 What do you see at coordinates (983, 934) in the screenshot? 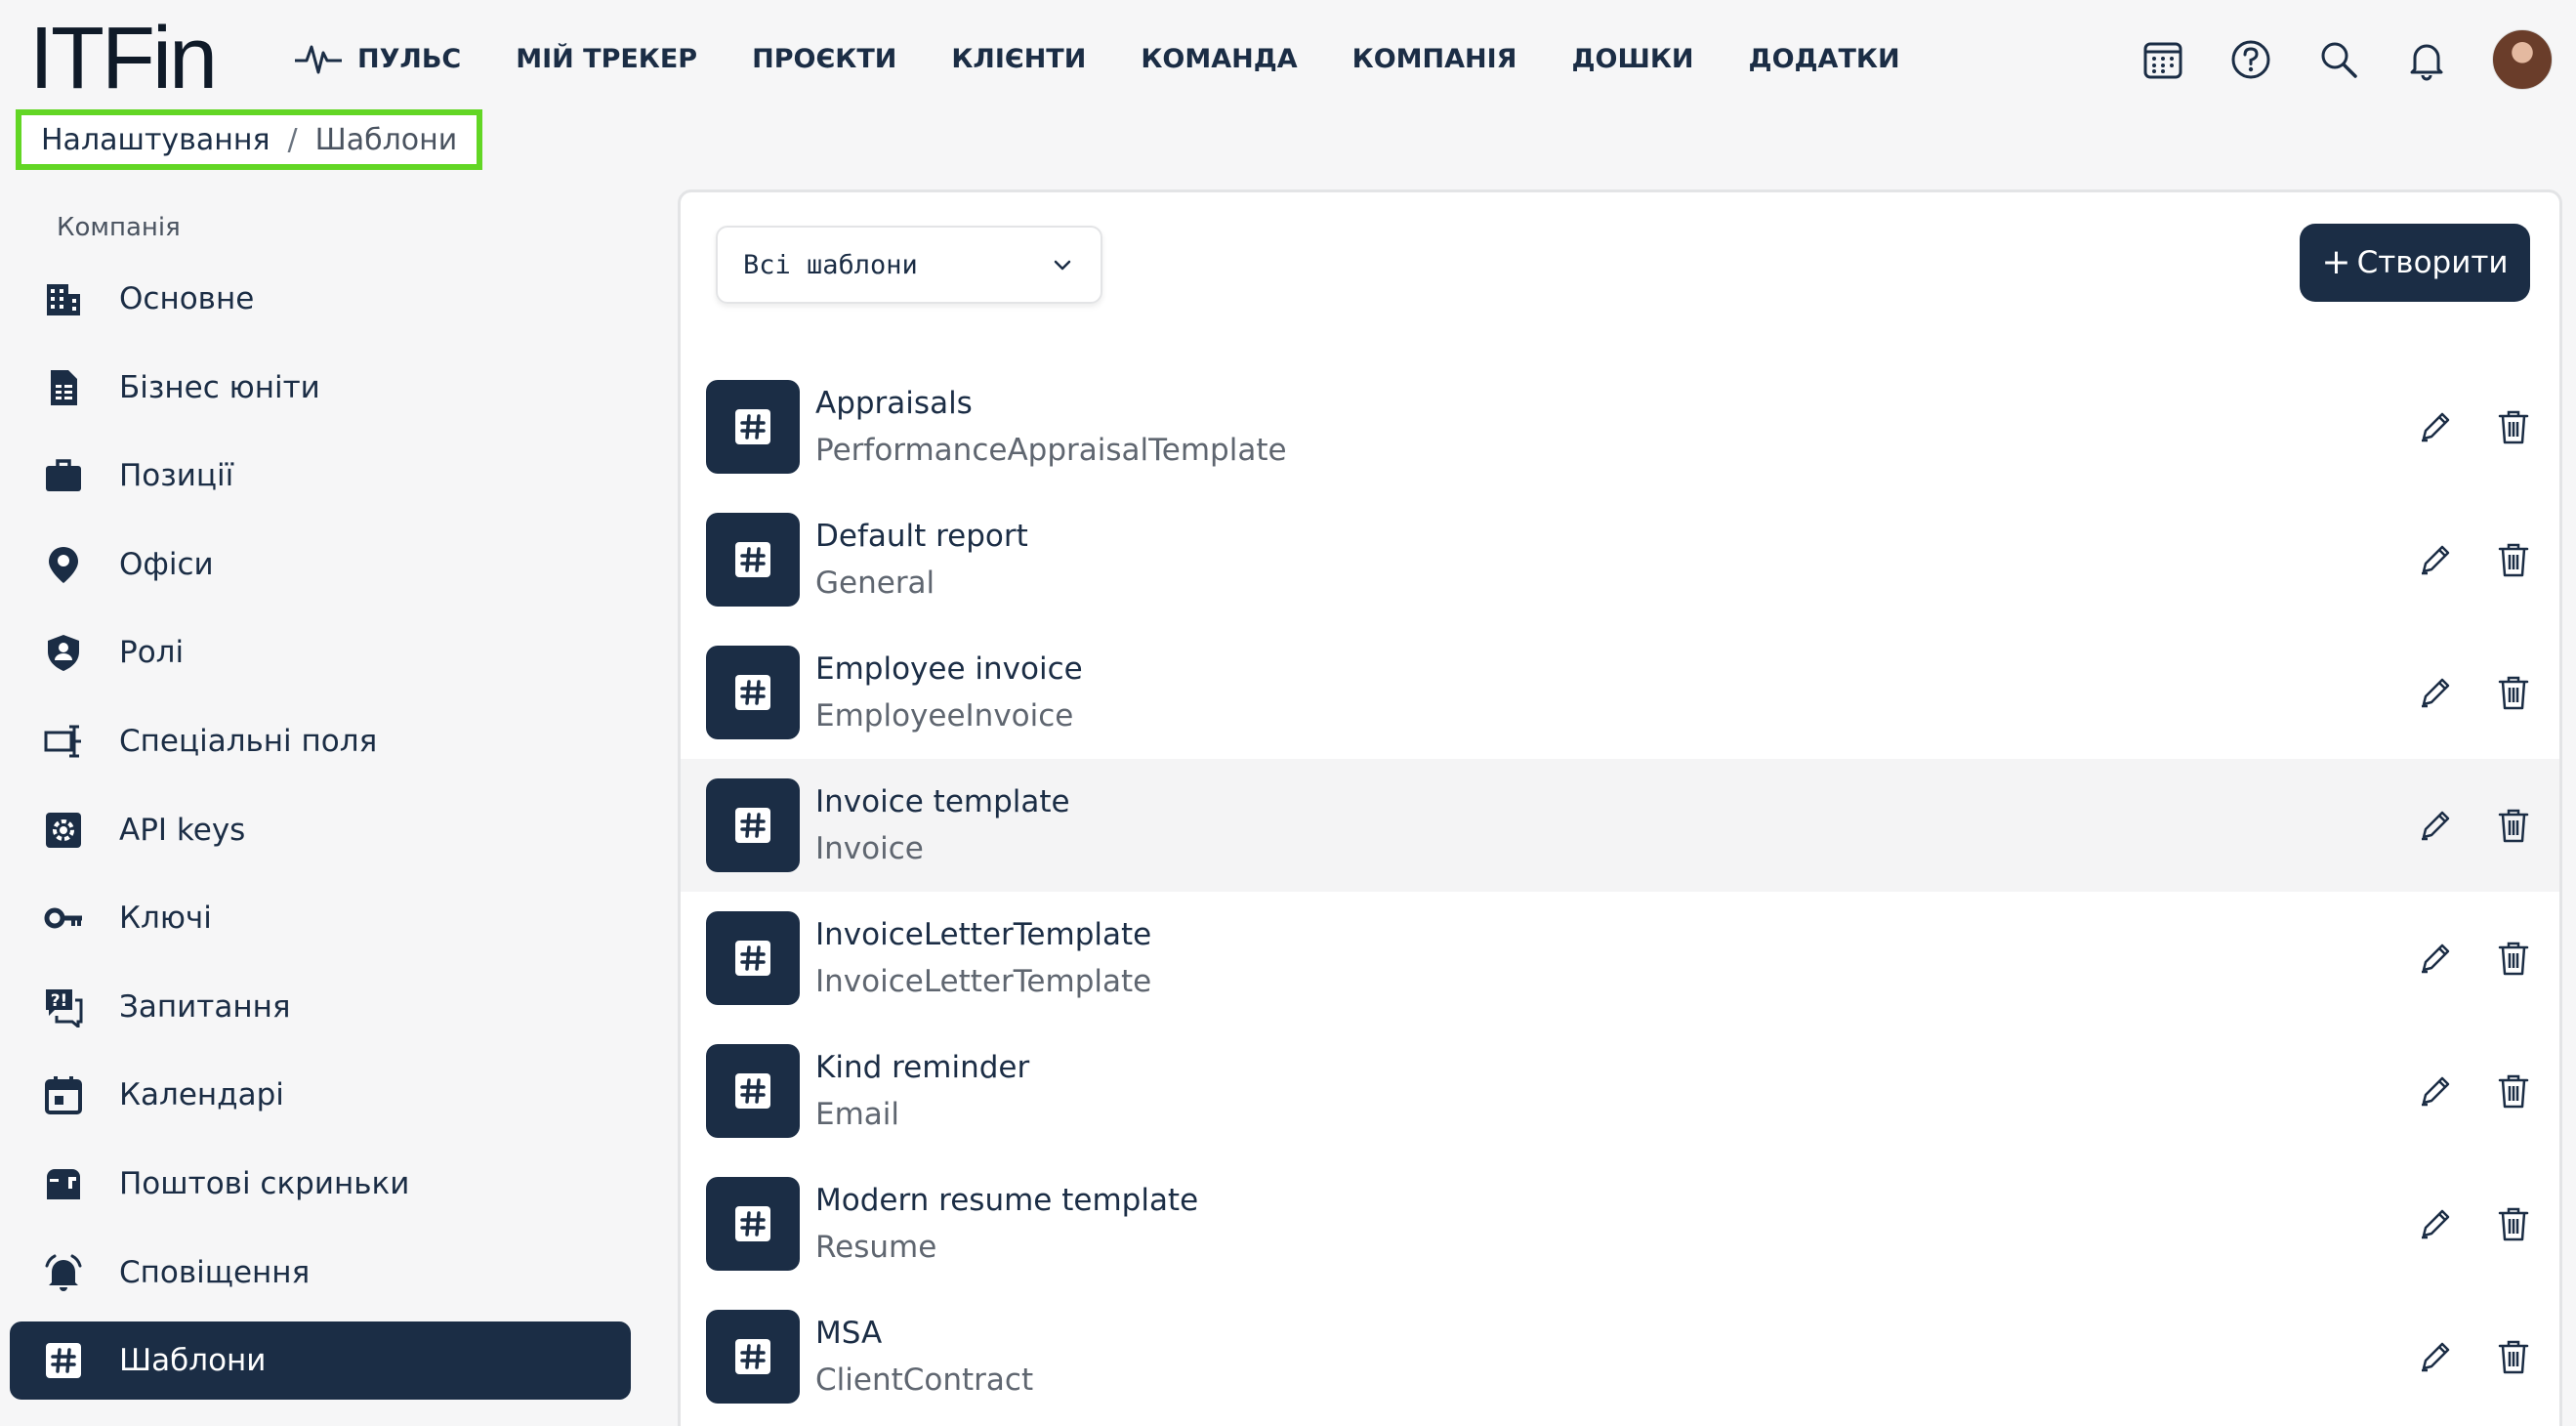
I see `template-name: InvoiceLetterTemplate` at bounding box center [983, 934].